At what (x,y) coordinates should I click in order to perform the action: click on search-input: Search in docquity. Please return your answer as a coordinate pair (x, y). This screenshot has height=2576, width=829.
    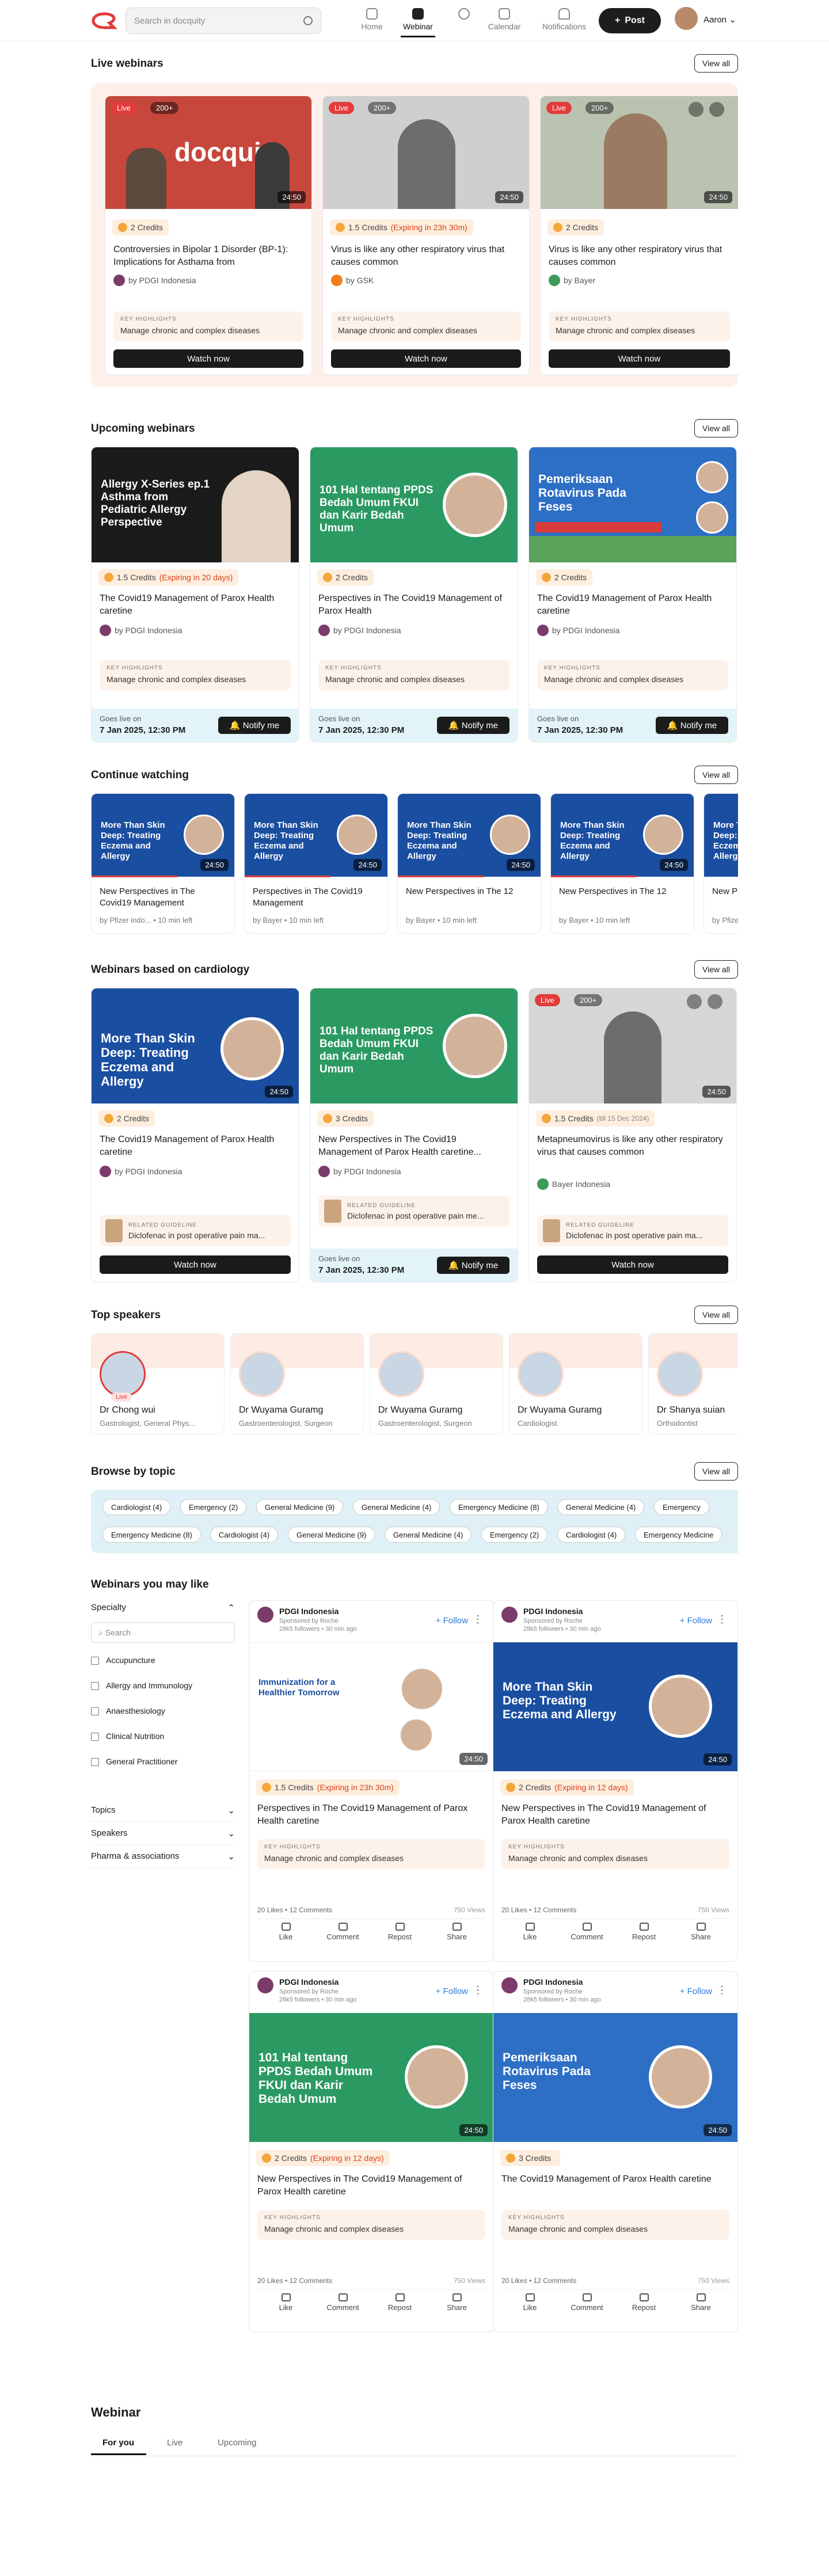
    Looking at the image, I should click on (223, 21).